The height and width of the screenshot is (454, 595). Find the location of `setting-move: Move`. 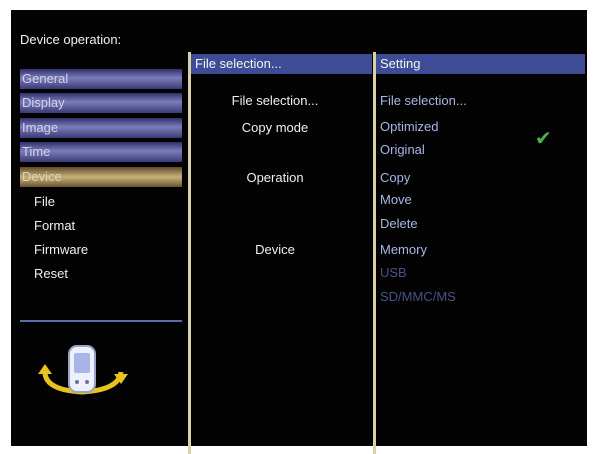

setting-move: Move is located at coordinates (396, 199).